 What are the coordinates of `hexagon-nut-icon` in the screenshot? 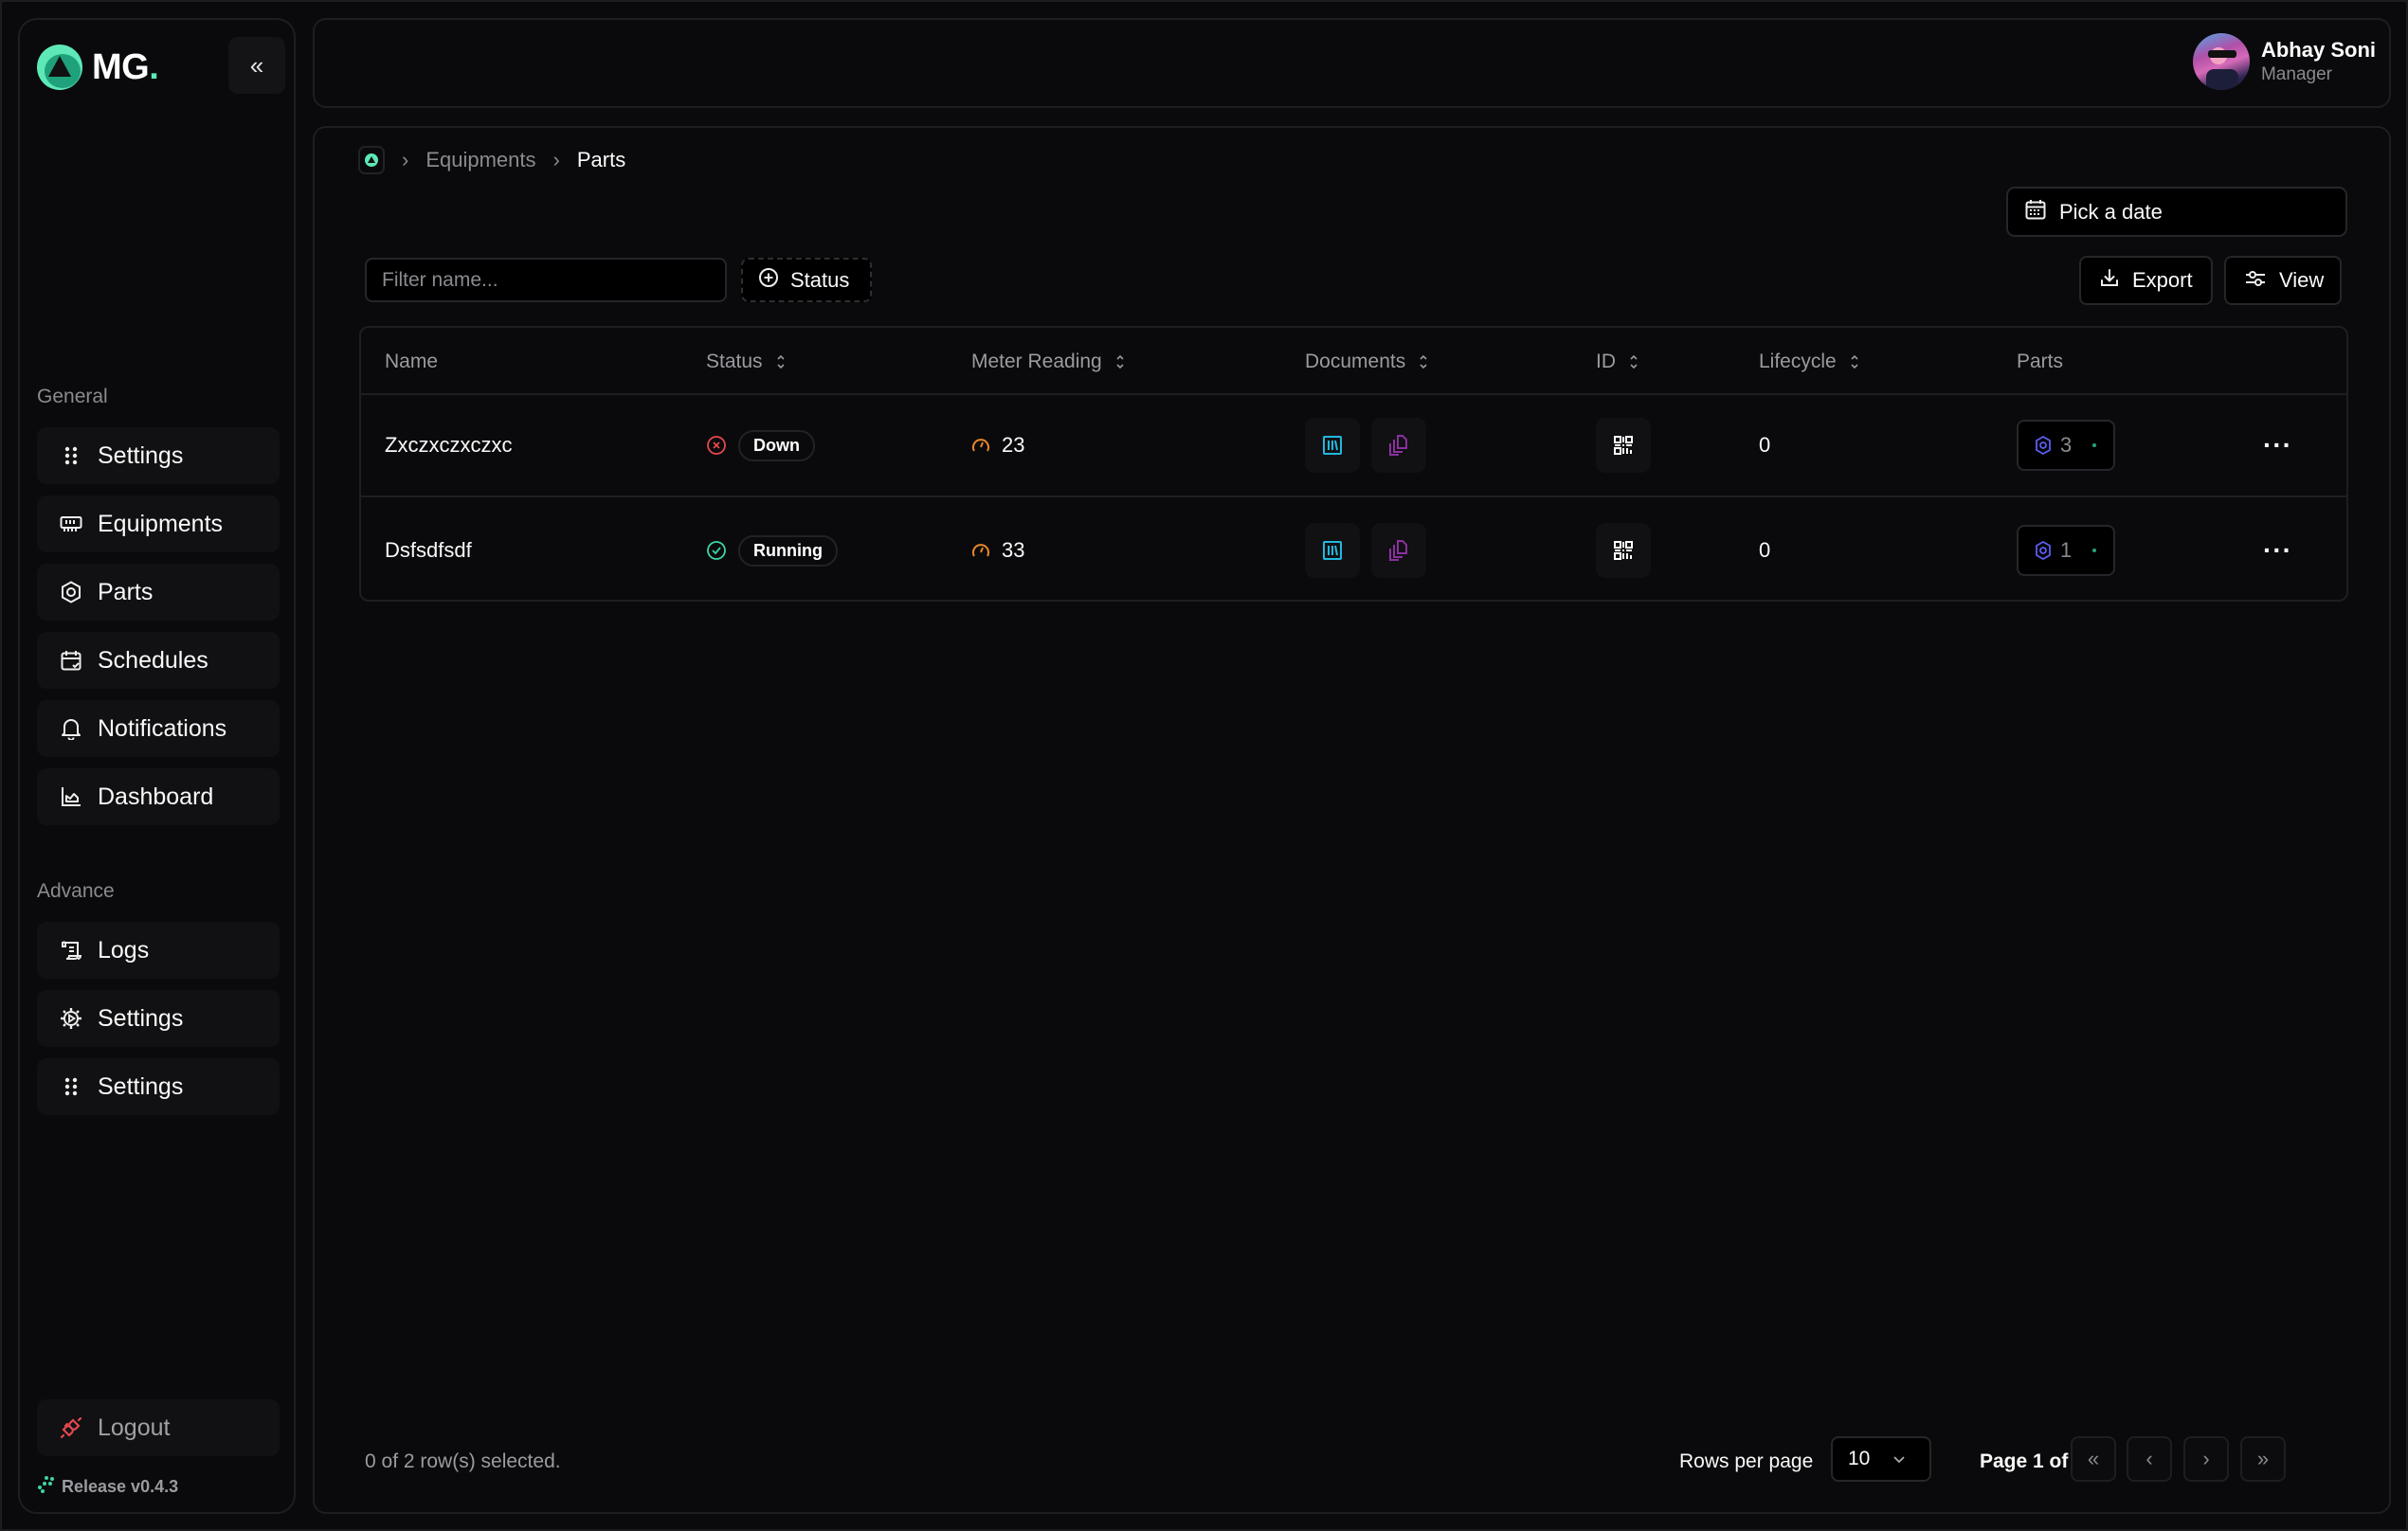 It's located at (2044, 445).